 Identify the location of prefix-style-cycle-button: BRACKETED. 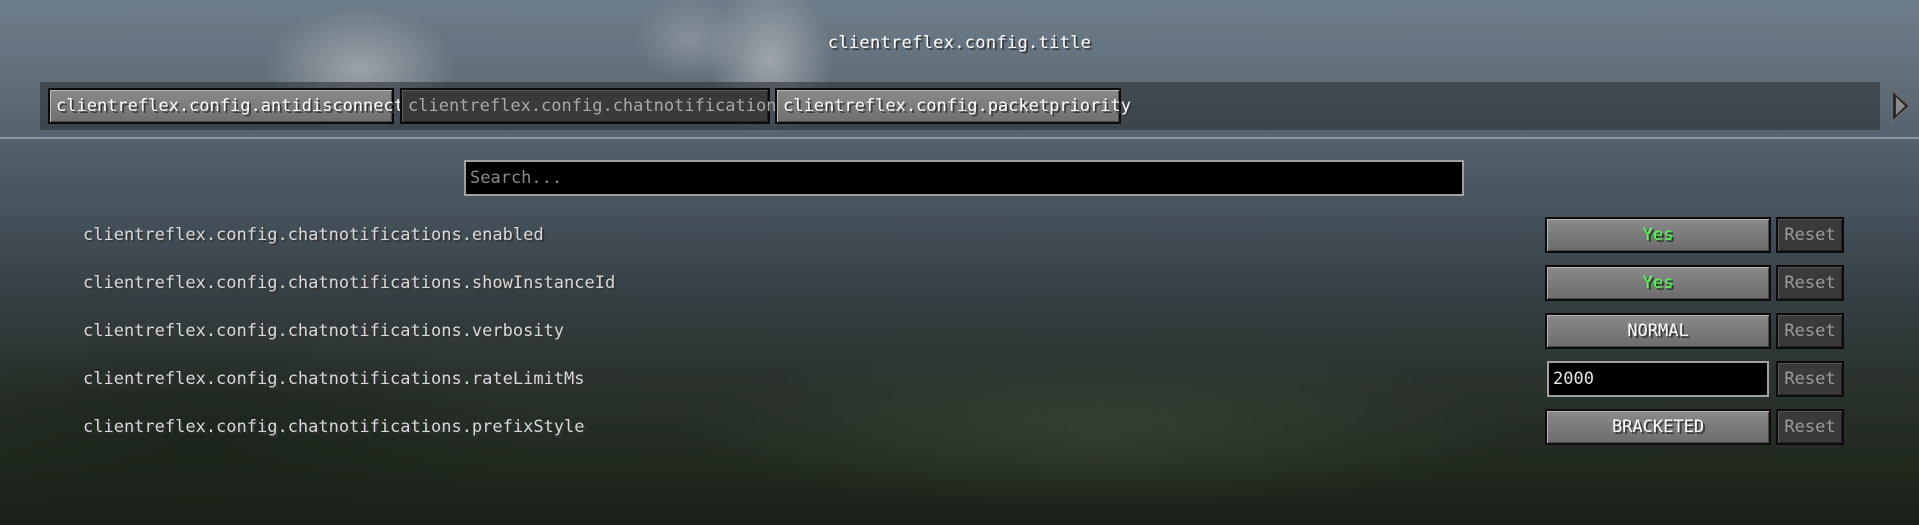
(1658, 427).